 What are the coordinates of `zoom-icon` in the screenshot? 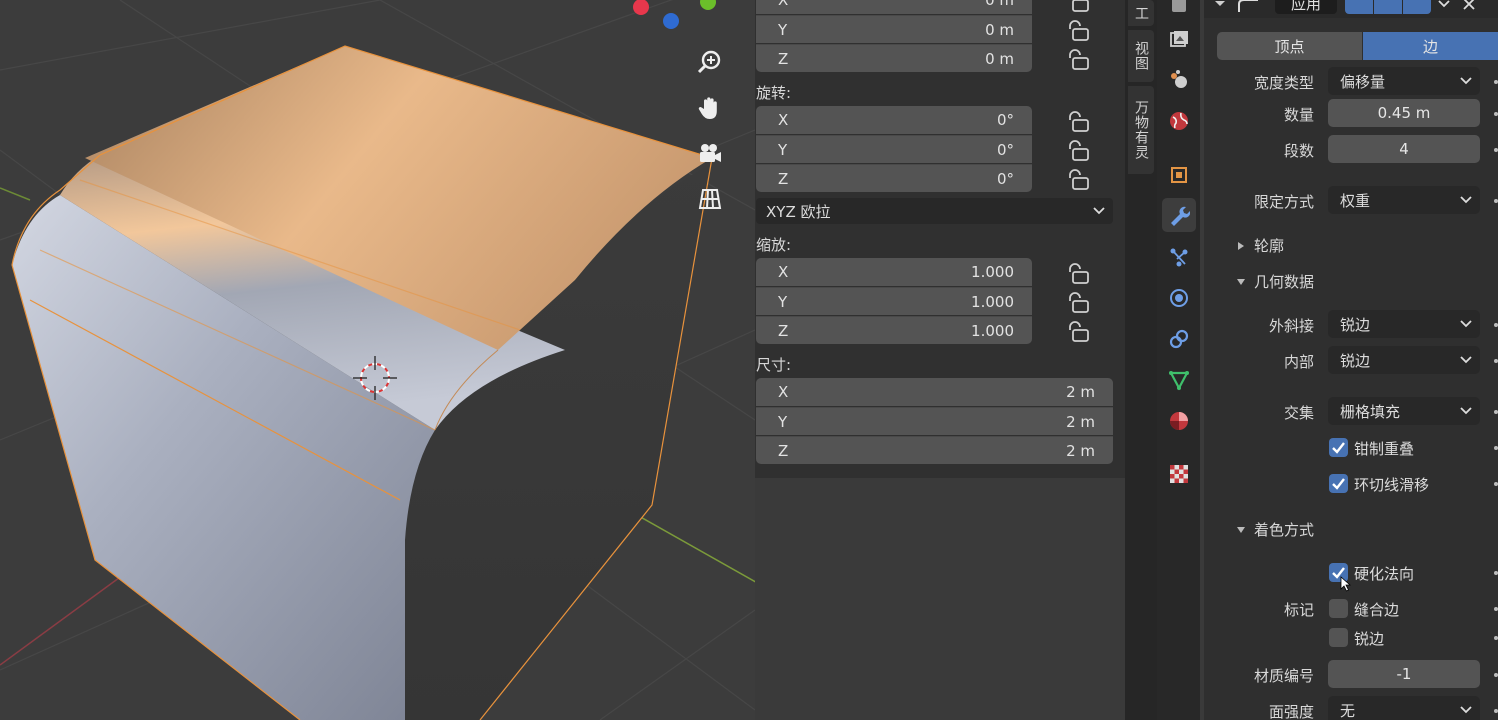 It's located at (710, 62).